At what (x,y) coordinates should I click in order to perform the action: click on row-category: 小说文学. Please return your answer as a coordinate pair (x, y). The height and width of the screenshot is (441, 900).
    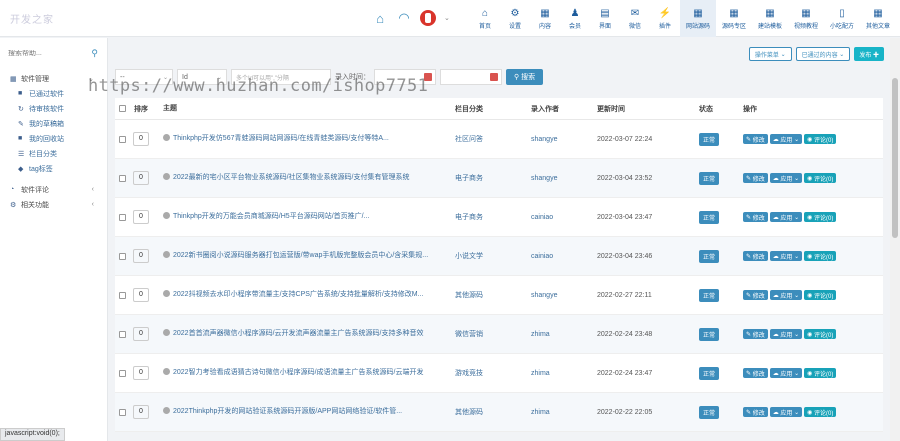
    Looking at the image, I should click on (484, 256).